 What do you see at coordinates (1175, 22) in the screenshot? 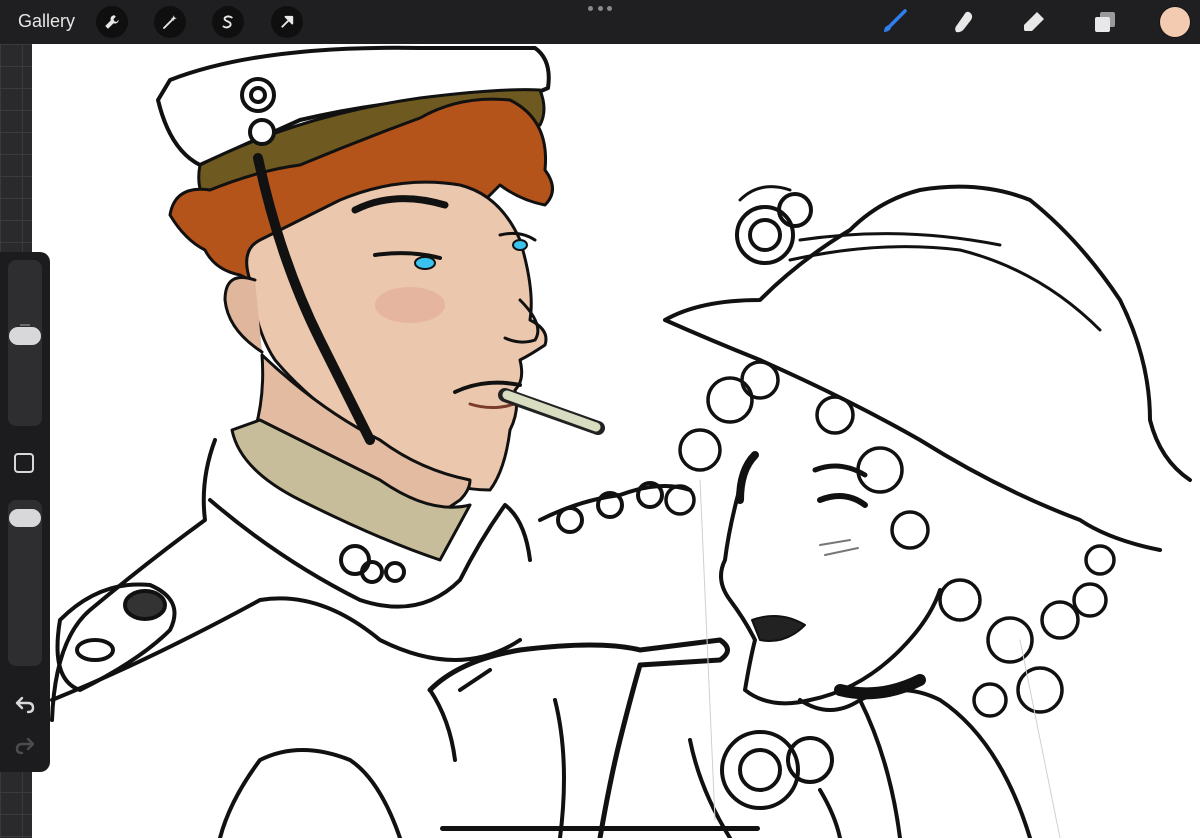
I see `color-picker-swatch` at bounding box center [1175, 22].